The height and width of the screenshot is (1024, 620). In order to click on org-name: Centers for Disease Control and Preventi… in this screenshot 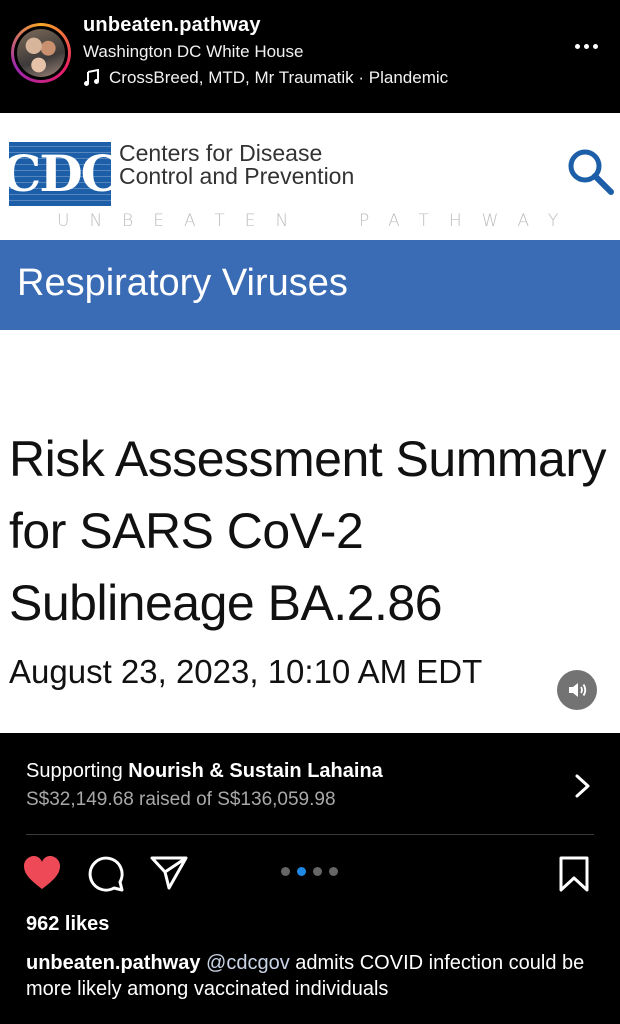, I will do `click(237, 164)`.